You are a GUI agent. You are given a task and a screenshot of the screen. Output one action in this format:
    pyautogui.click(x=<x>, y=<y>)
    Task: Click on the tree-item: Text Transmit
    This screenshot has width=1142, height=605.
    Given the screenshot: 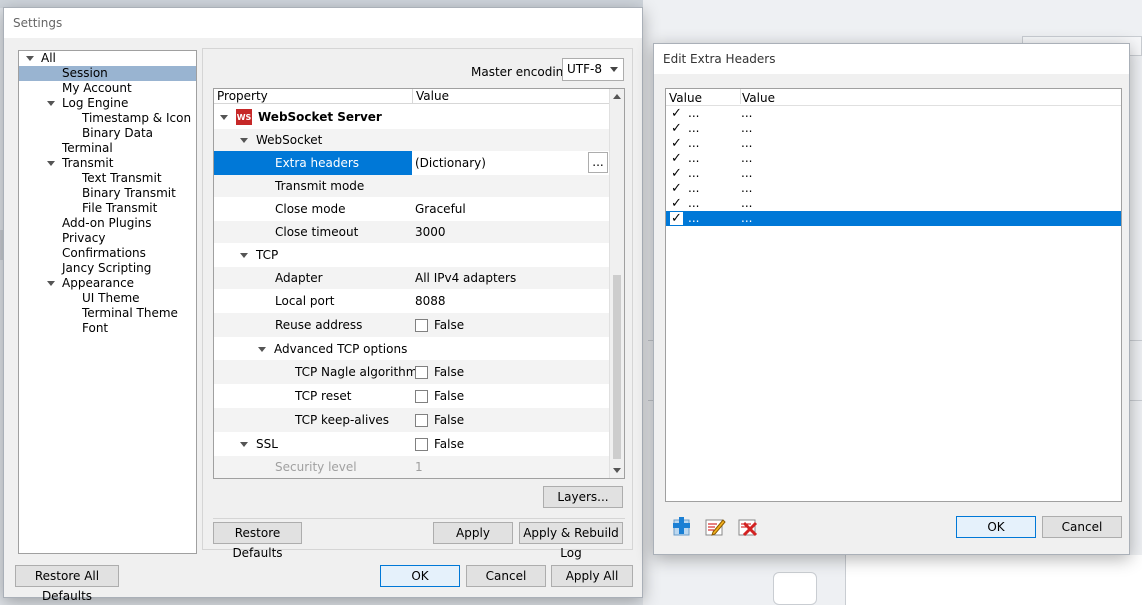 What is the action you would take?
    pyautogui.click(x=107, y=178)
    